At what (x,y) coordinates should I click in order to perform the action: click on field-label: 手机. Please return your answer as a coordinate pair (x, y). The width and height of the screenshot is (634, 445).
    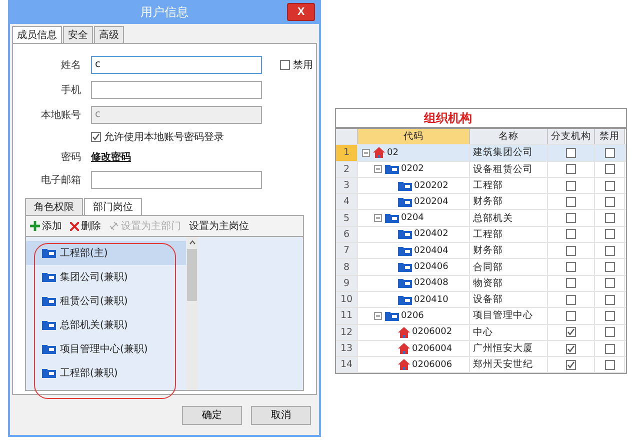
    Looking at the image, I should click on (70, 90).